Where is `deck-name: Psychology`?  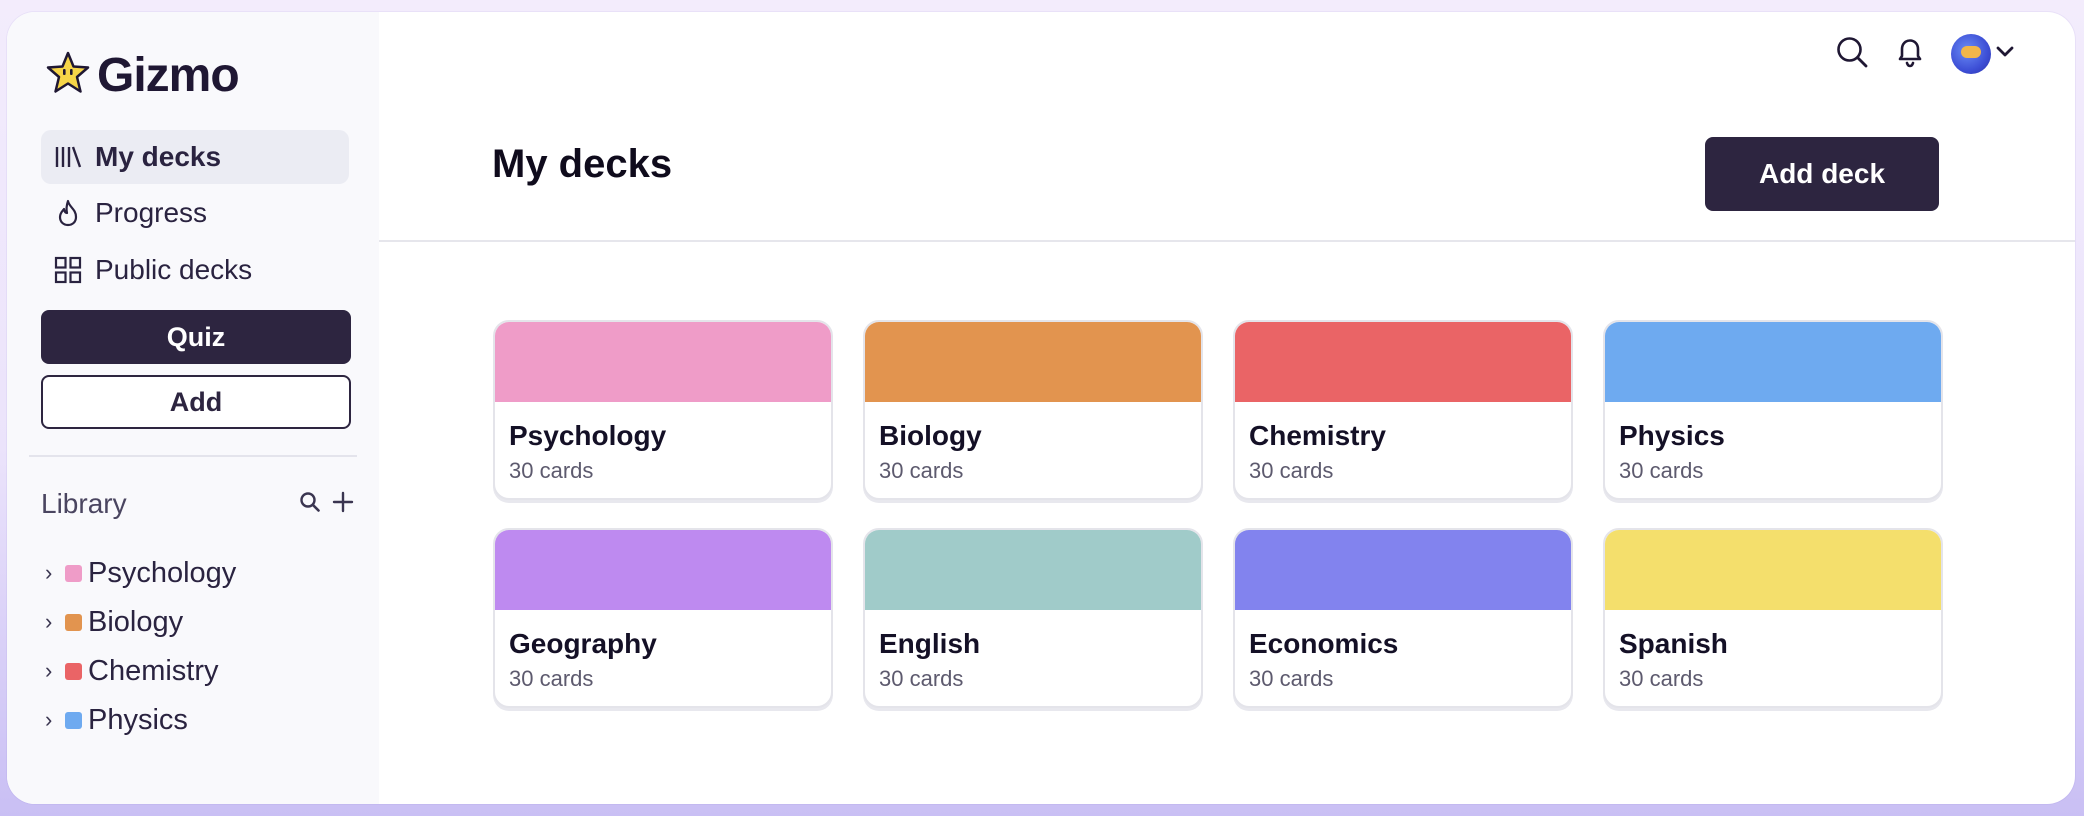 deck-name: Psychology is located at coordinates (588, 435).